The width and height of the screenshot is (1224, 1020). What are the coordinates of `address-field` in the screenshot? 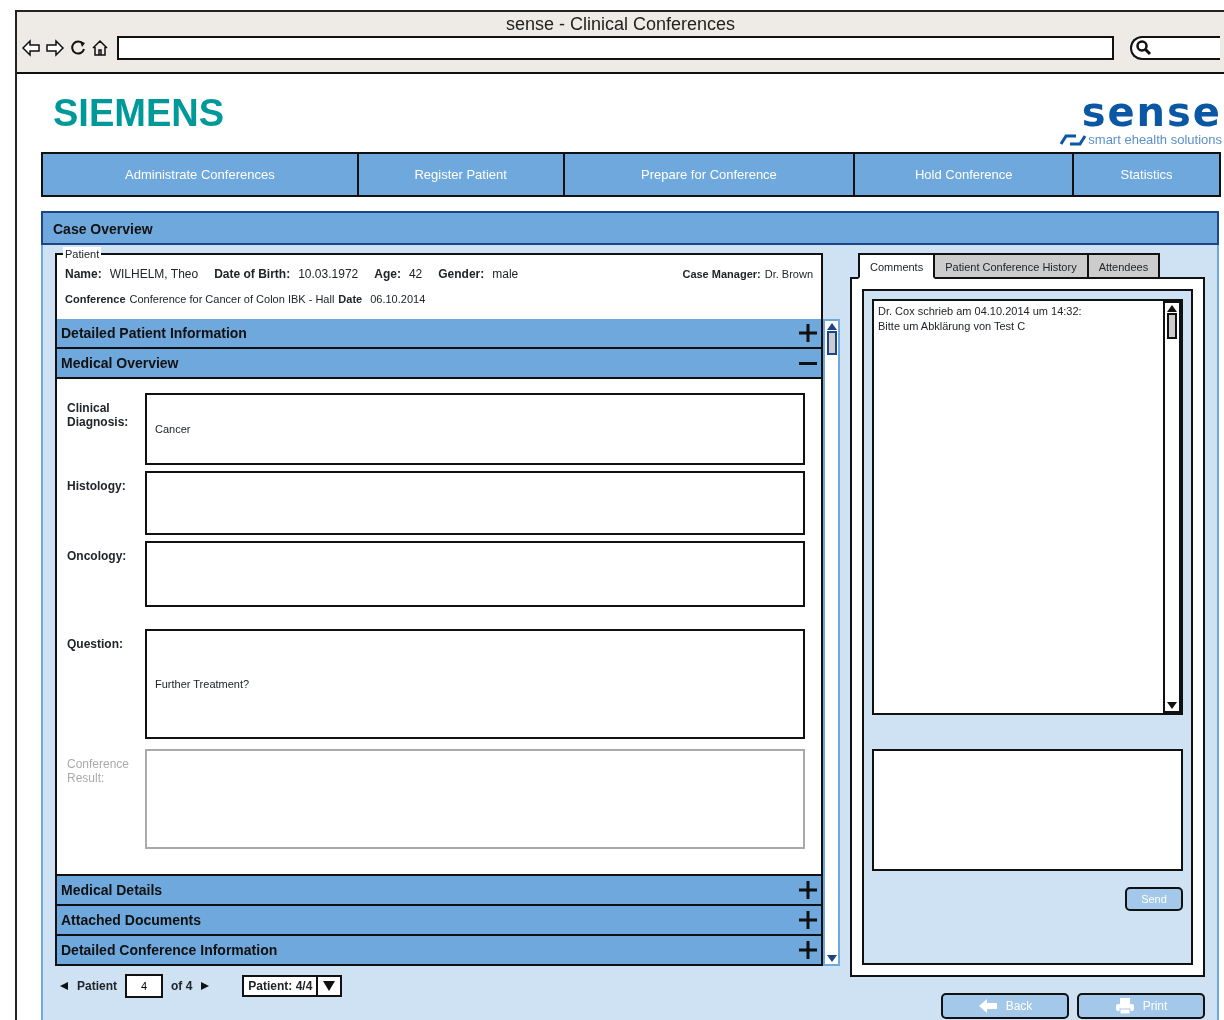 It's located at (615, 48).